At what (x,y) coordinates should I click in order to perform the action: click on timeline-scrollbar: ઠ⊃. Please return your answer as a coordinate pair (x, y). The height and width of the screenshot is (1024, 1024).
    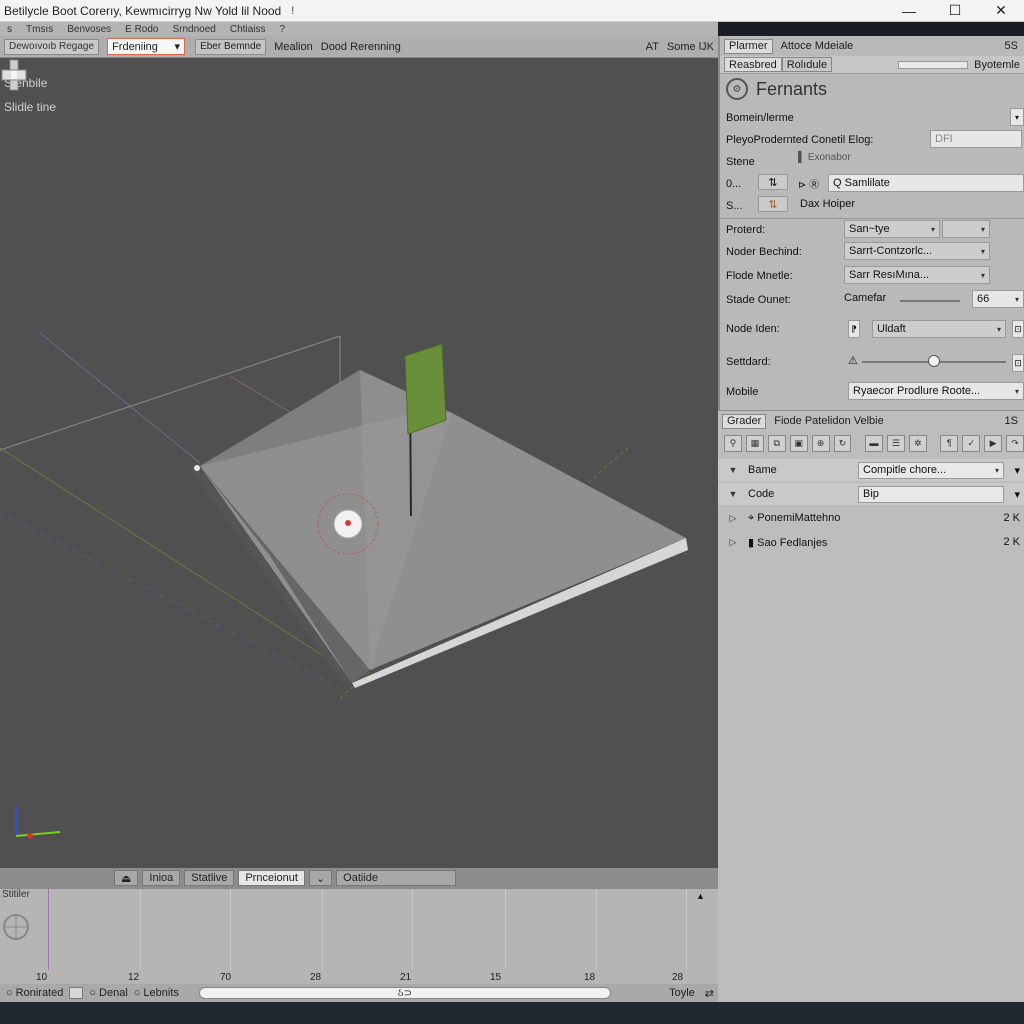
    Looking at the image, I should click on (404, 993).